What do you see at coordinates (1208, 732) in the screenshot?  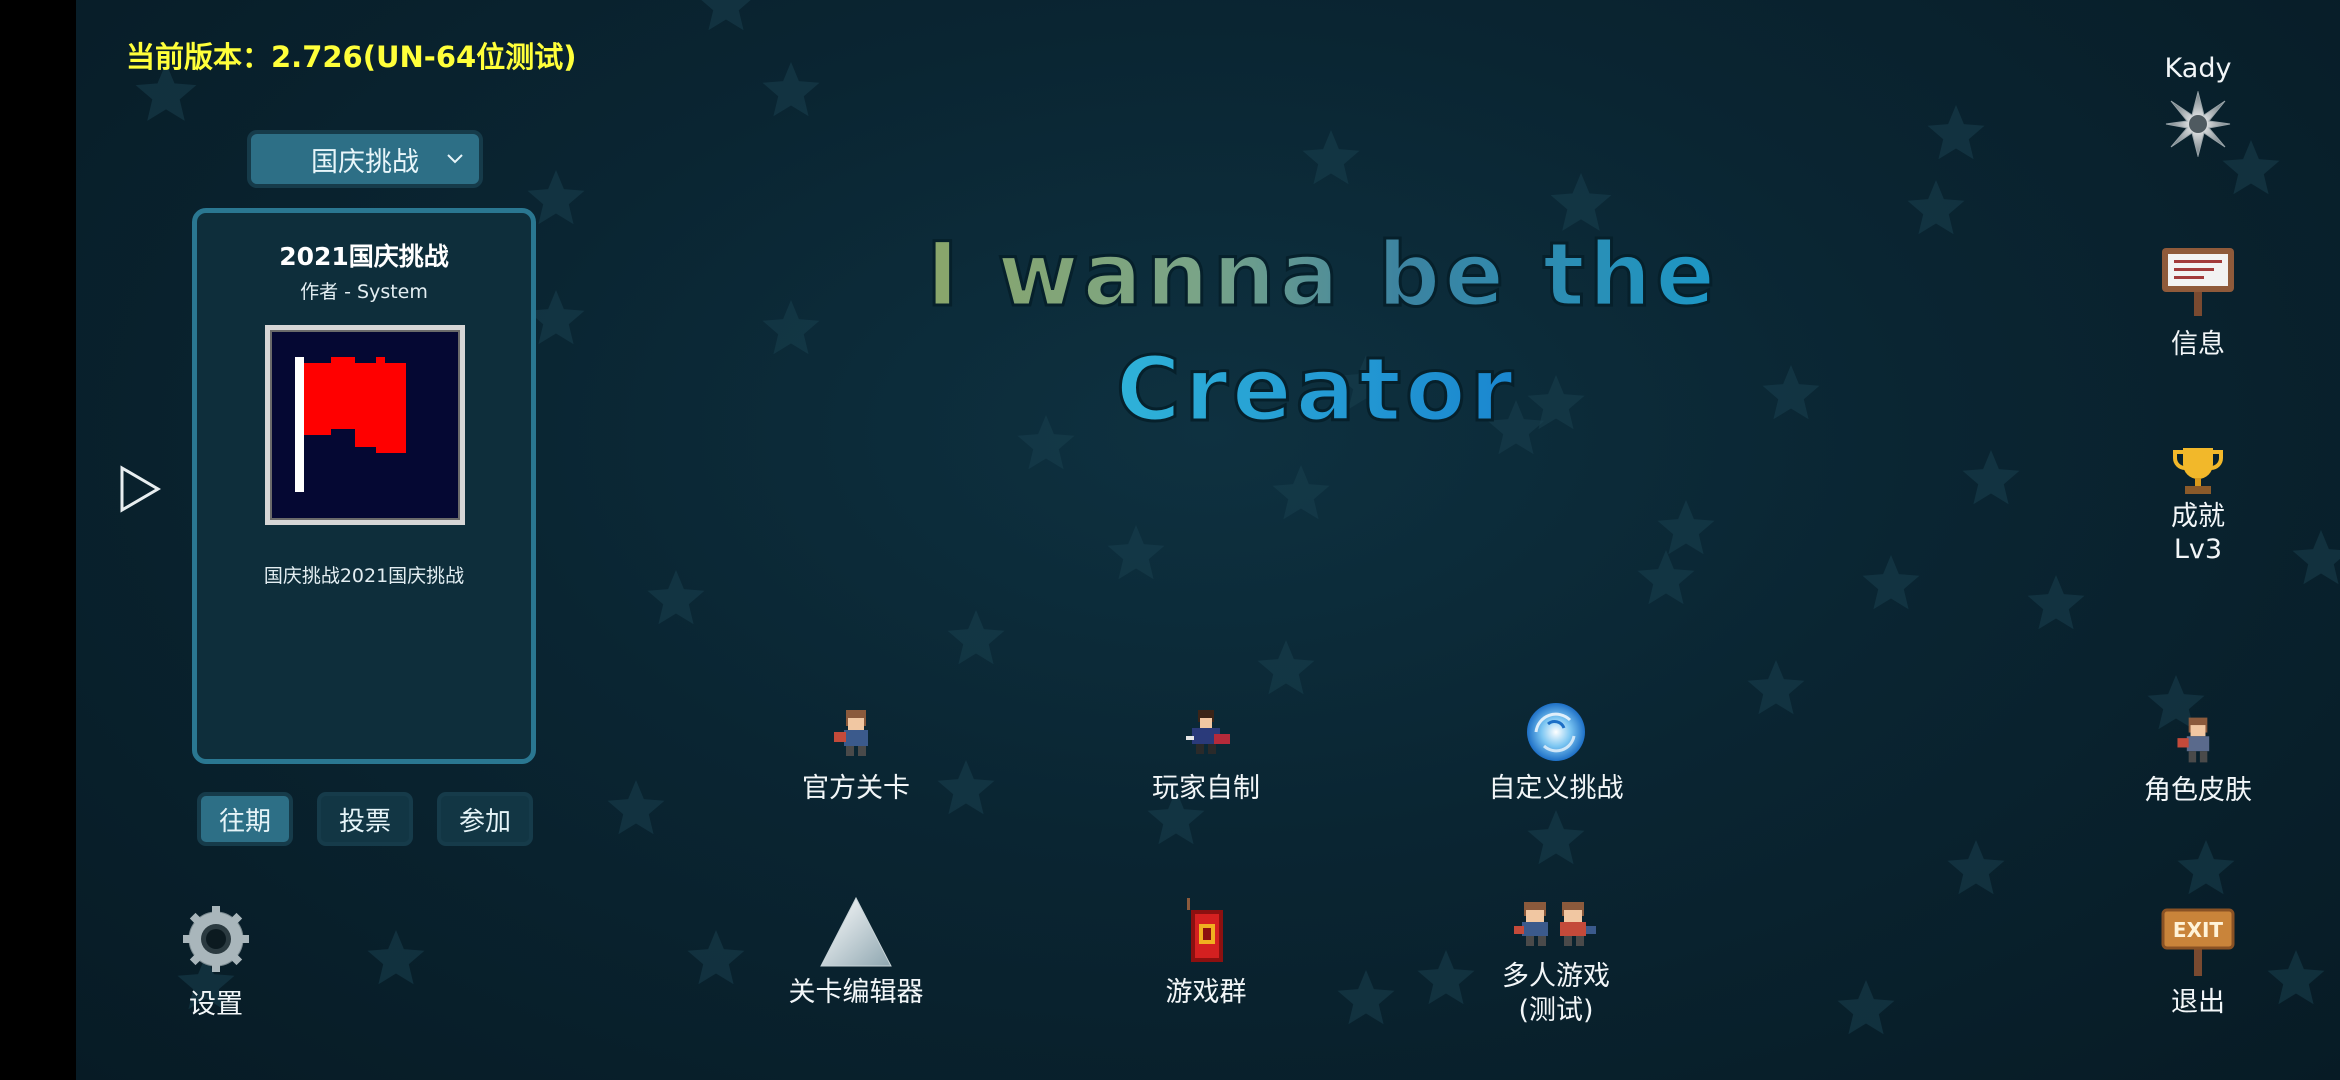 I see `character-caped-icon` at bounding box center [1208, 732].